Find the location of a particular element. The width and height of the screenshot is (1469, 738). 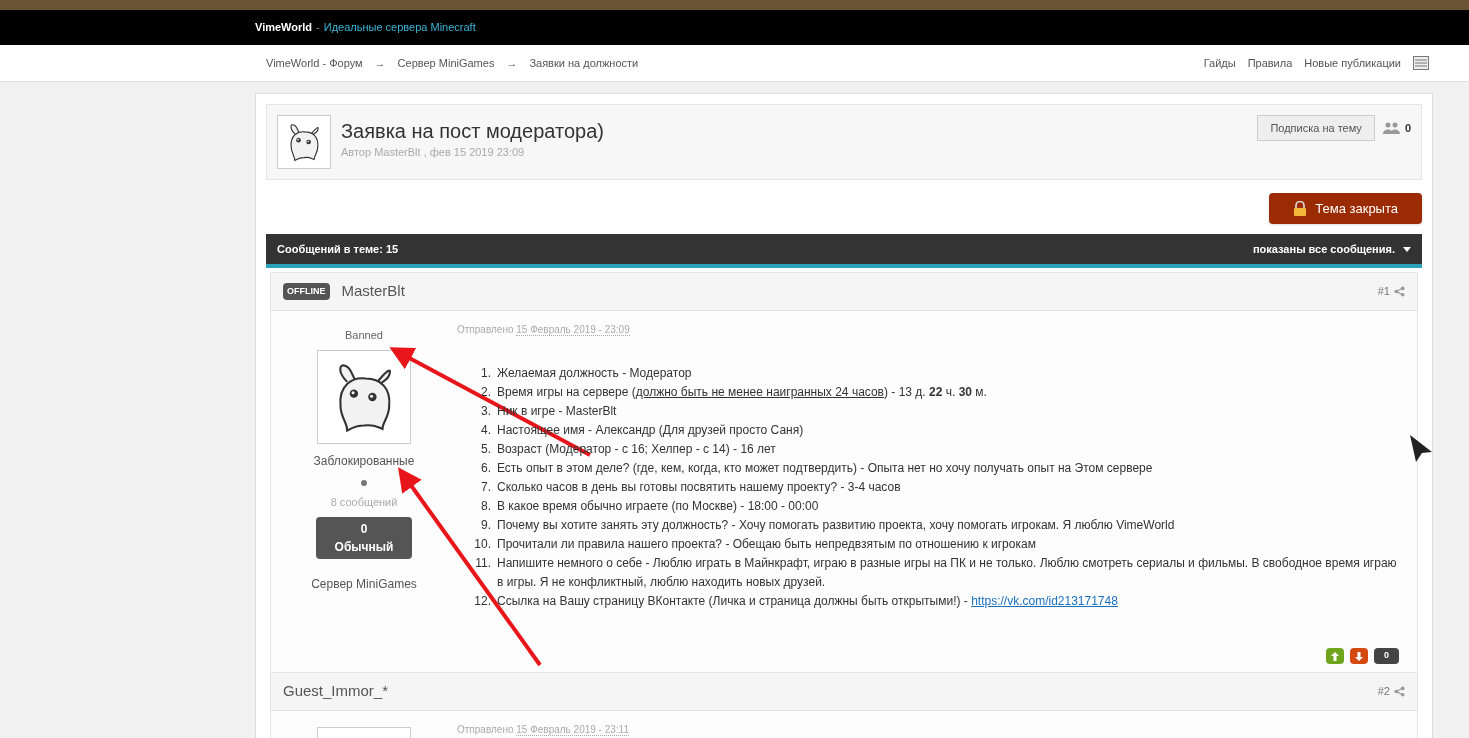

list-item-text: Прочитали ли правила нашего проекта? - Обещаю быть непредвзятым по отношению к игрокам is located at coordinates (766, 544).